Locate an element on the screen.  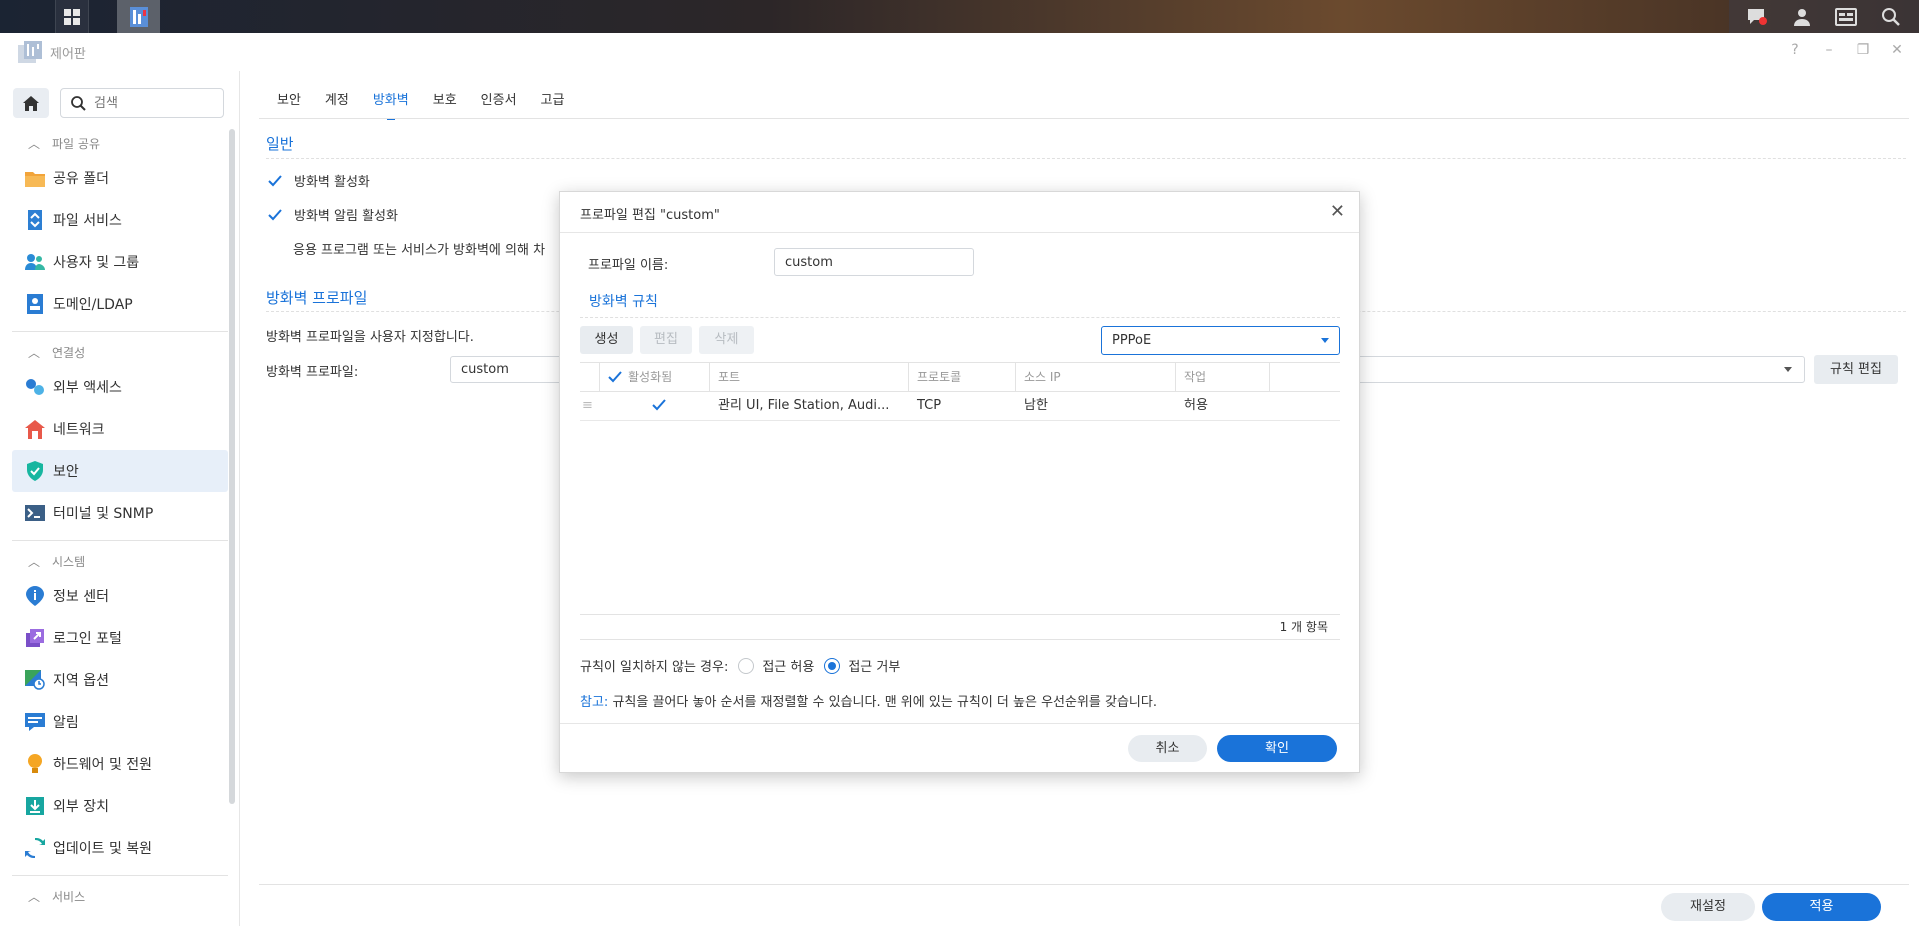
col-enabled: 활성화됨 is located at coordinates (655, 377).